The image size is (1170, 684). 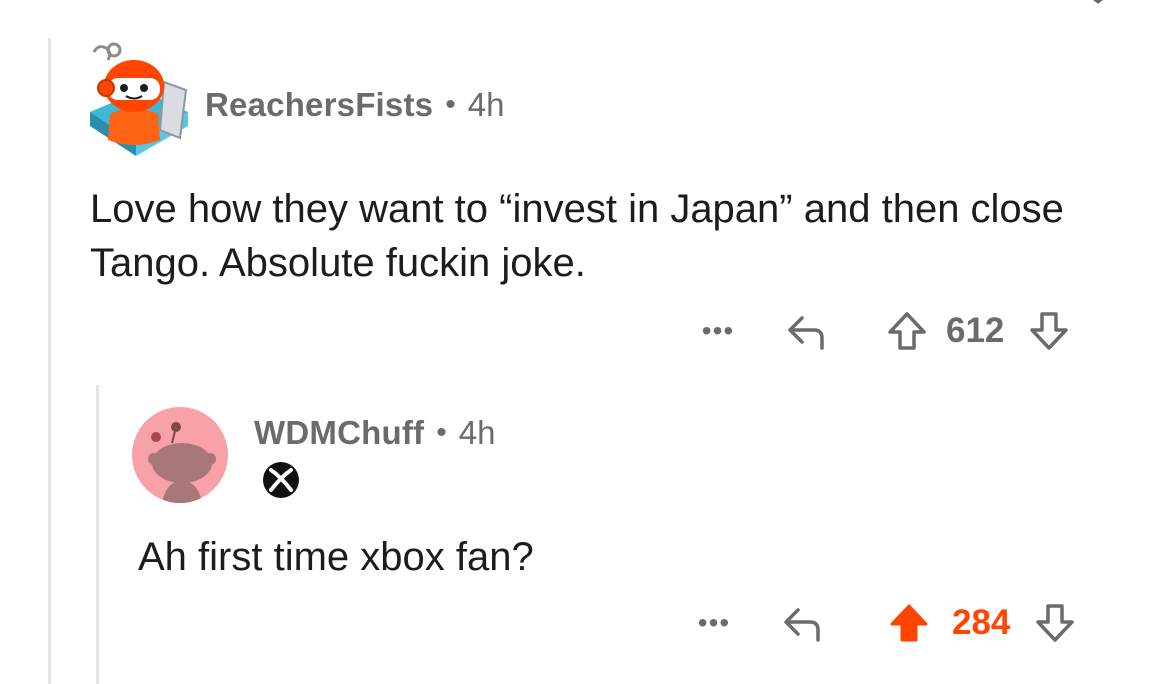 I want to click on xbox-logo-icon, so click(x=281, y=480).